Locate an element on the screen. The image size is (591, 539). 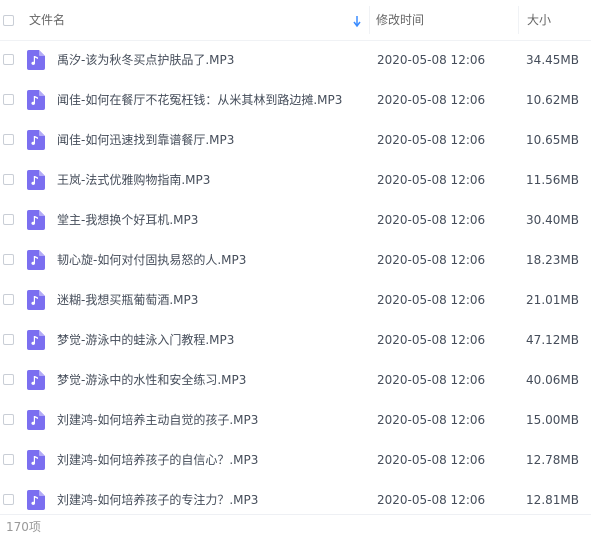
file-row: 堂主-我想换个好耳机.MP3 2020-05-08 12:06 30.40MB is located at coordinates (291, 220).